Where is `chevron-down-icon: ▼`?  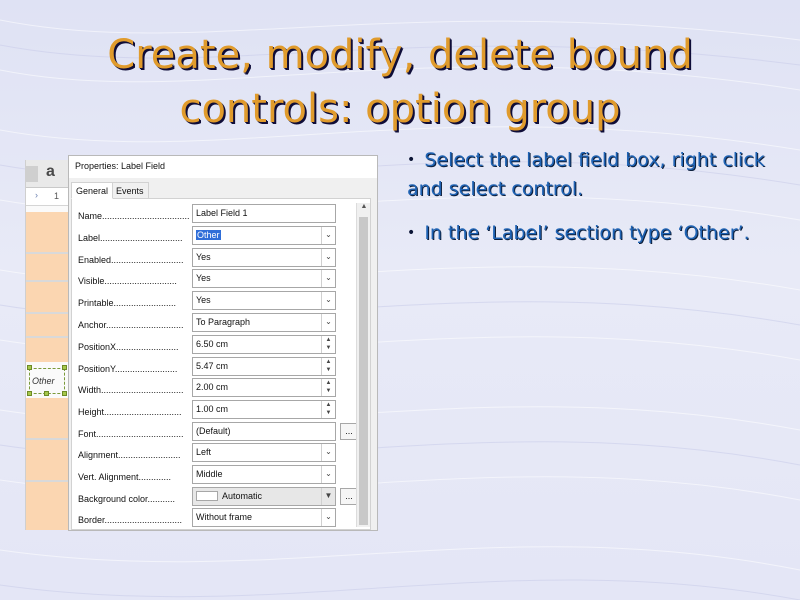
chevron-down-icon: ▼ is located at coordinates (328, 496).